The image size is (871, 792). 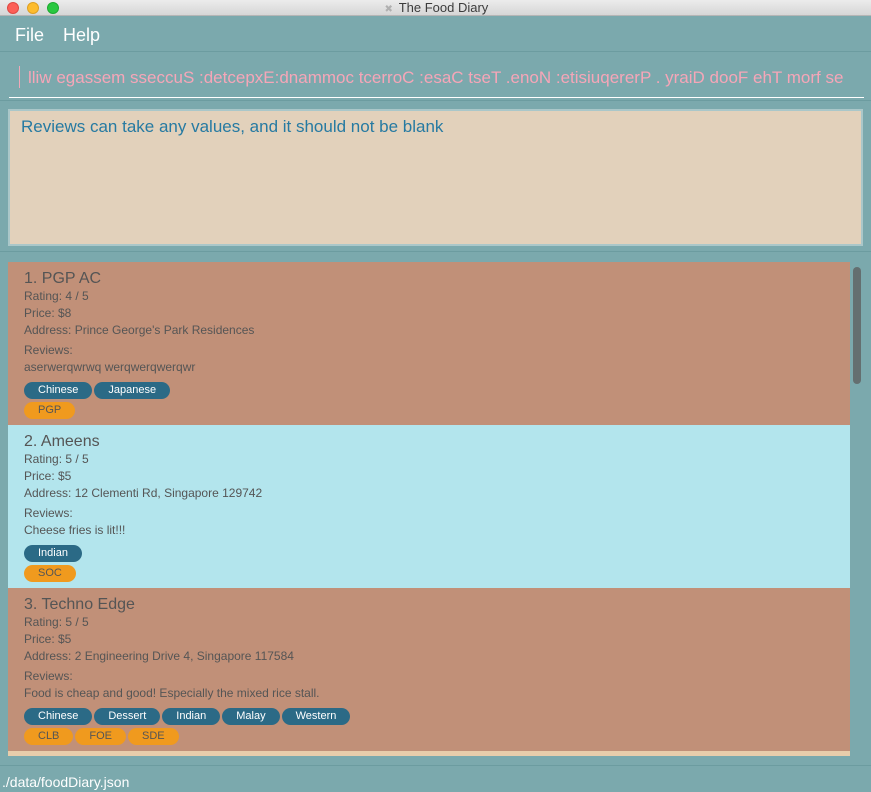 What do you see at coordinates (437, 553) in the screenshot?
I see `category-tags: Indian` at bounding box center [437, 553].